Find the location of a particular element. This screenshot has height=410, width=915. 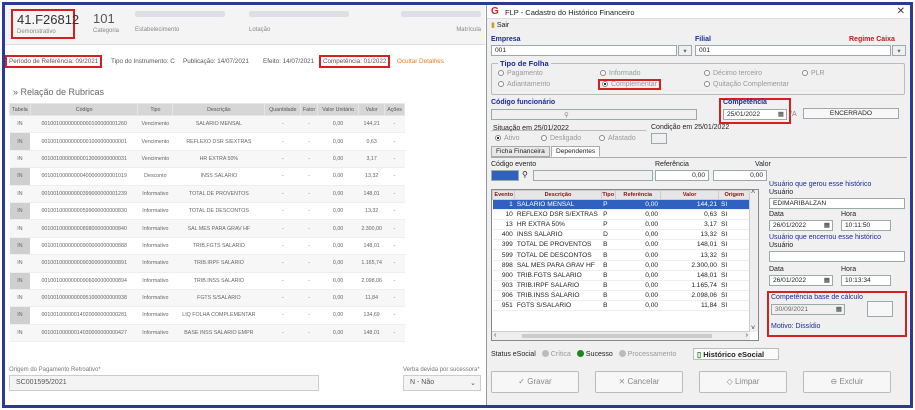

grid-row: 10 REFLEXO DSR S/EXTRAS P 0,00 0,63 SI is located at coordinates (621, 215).